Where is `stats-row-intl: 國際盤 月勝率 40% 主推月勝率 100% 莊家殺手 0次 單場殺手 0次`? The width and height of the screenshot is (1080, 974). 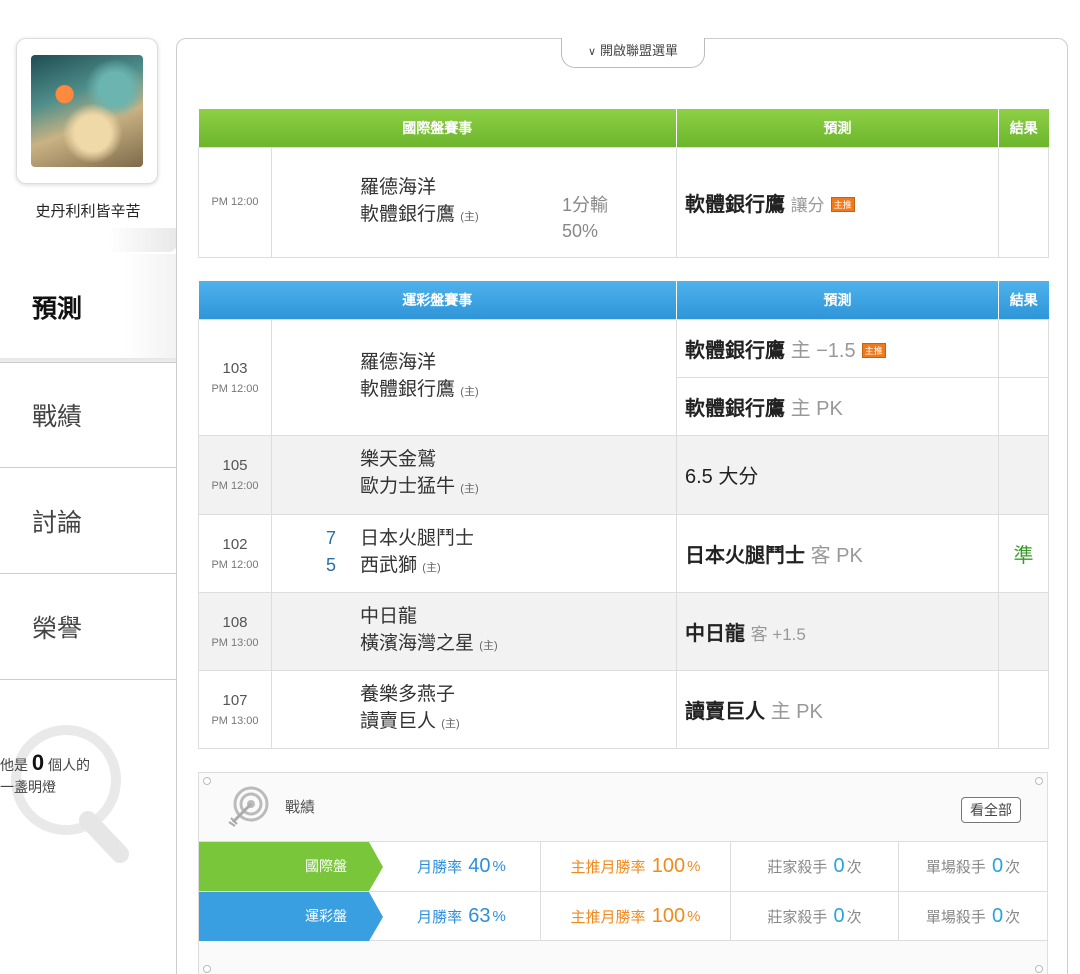
stats-row-intl: 國際盤 月勝率 40% 主推月勝率 100% 莊家殺手 0次 單場殺手 0次 is located at coordinates (623, 866).